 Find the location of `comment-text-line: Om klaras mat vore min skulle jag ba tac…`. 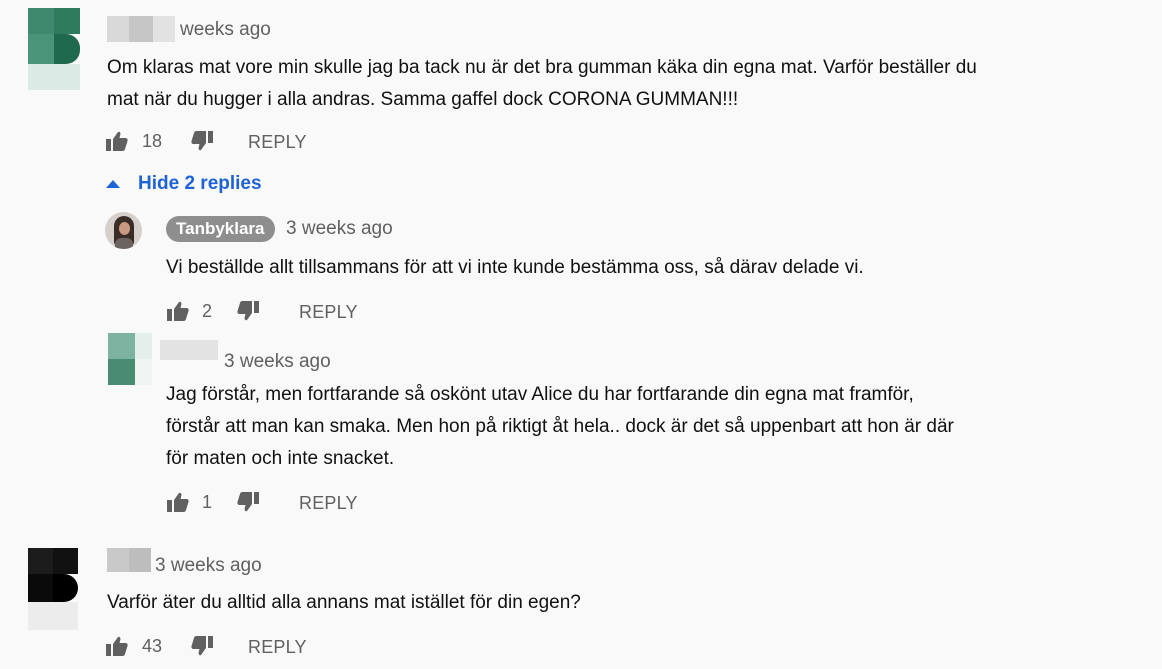

comment-text-line: Om klaras mat vore min skulle jag ba tac… is located at coordinates (542, 67).